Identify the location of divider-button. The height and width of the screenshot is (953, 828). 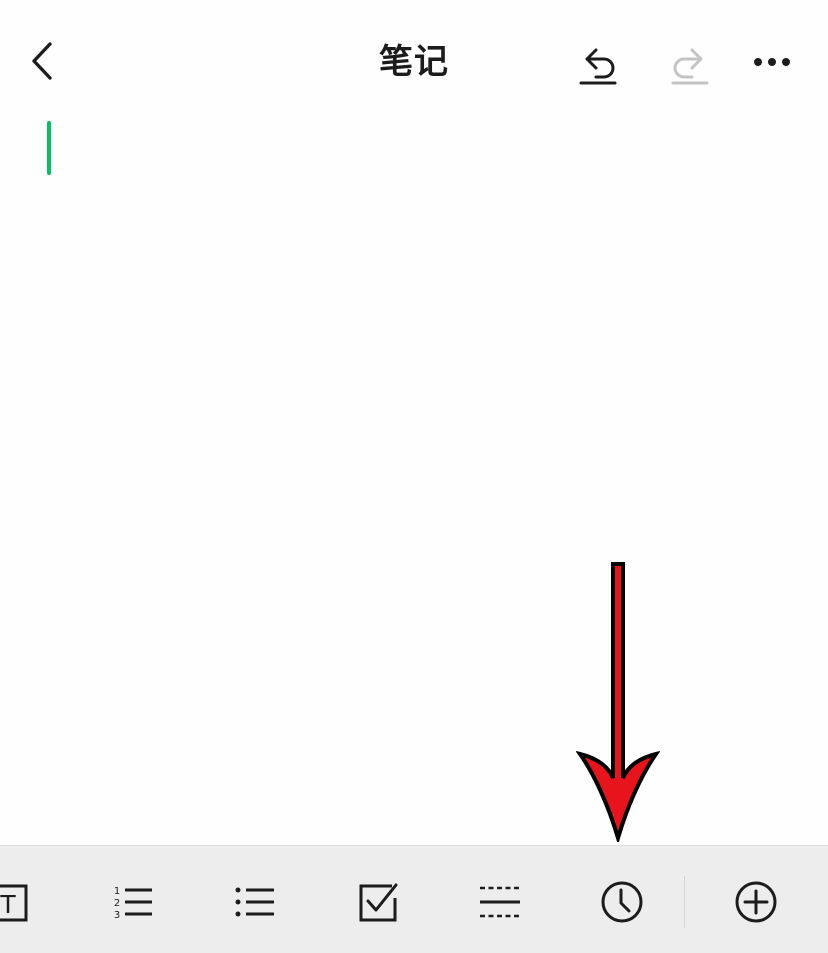
(500, 902).